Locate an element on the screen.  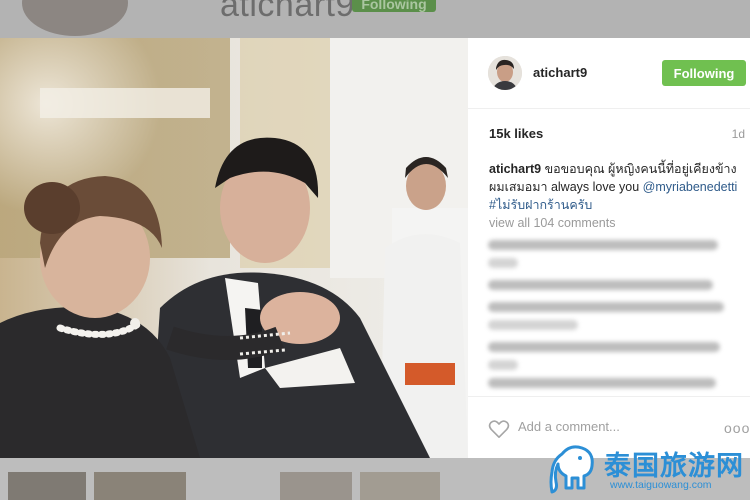
profile-avatar-backdrop is located at coordinates (75, 18).